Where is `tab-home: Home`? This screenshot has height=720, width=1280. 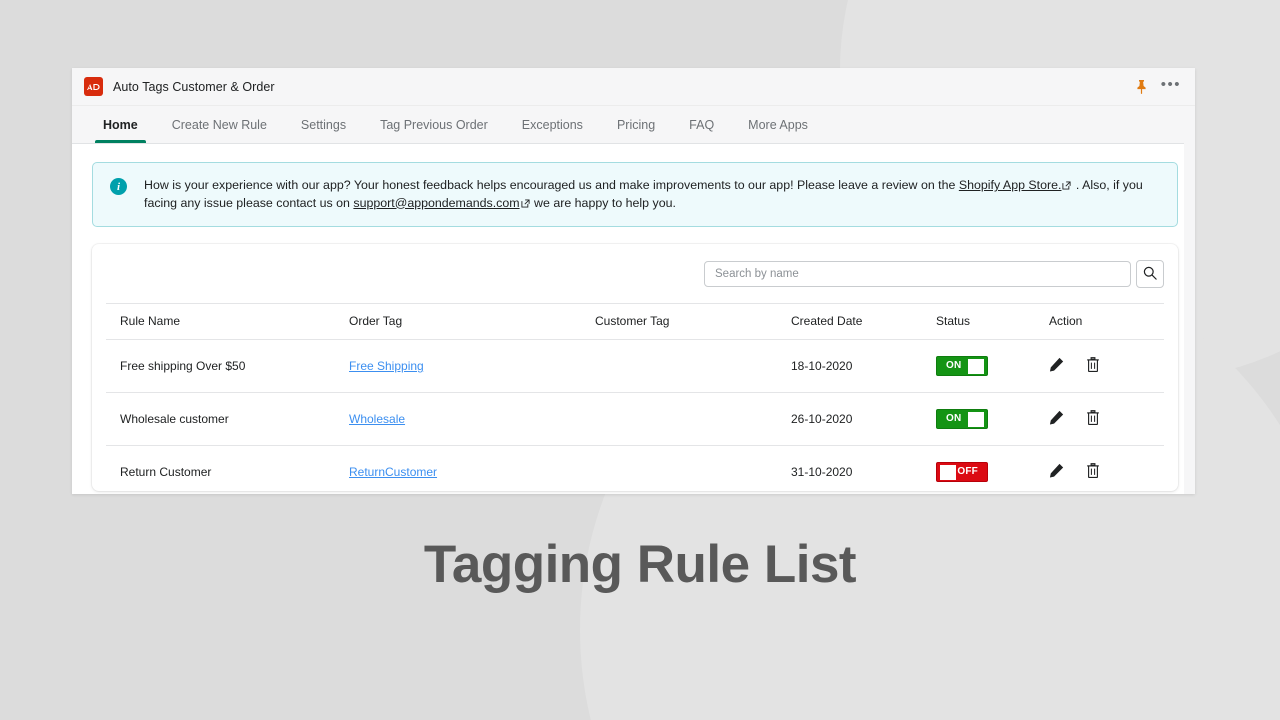 tab-home: Home is located at coordinates (120, 124).